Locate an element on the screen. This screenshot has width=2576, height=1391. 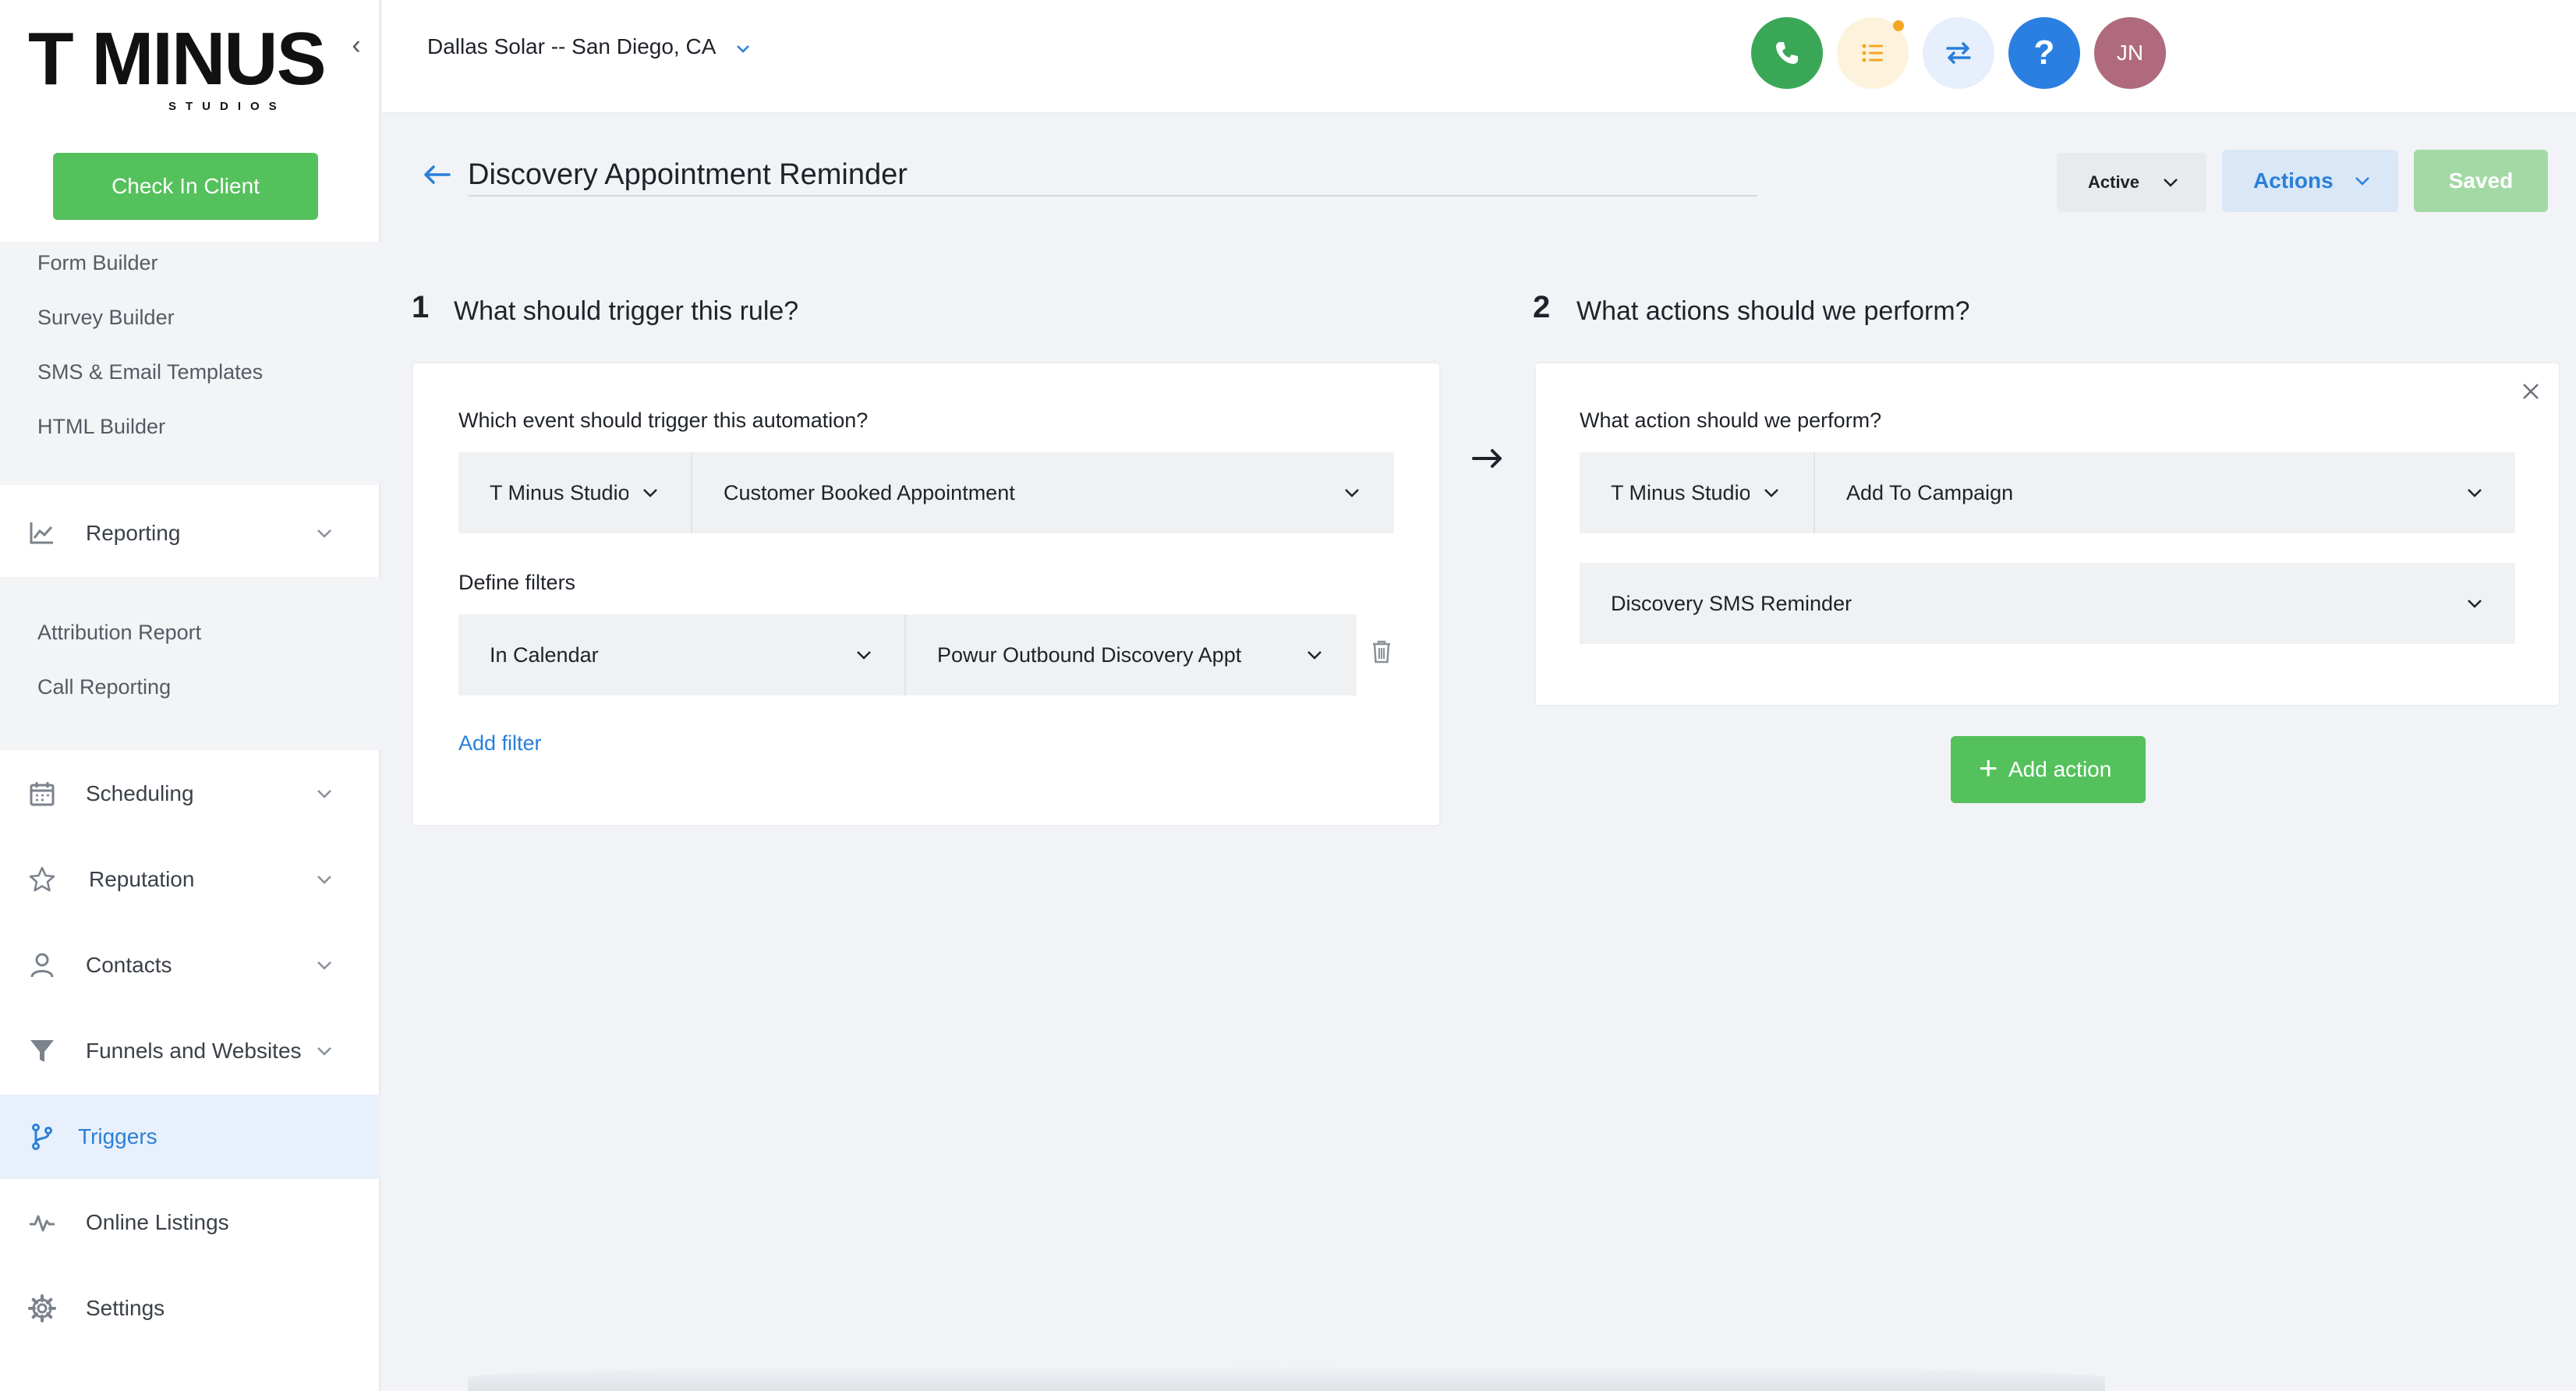
sidebar-item-reputation: Reputation is located at coordinates (190, 879).